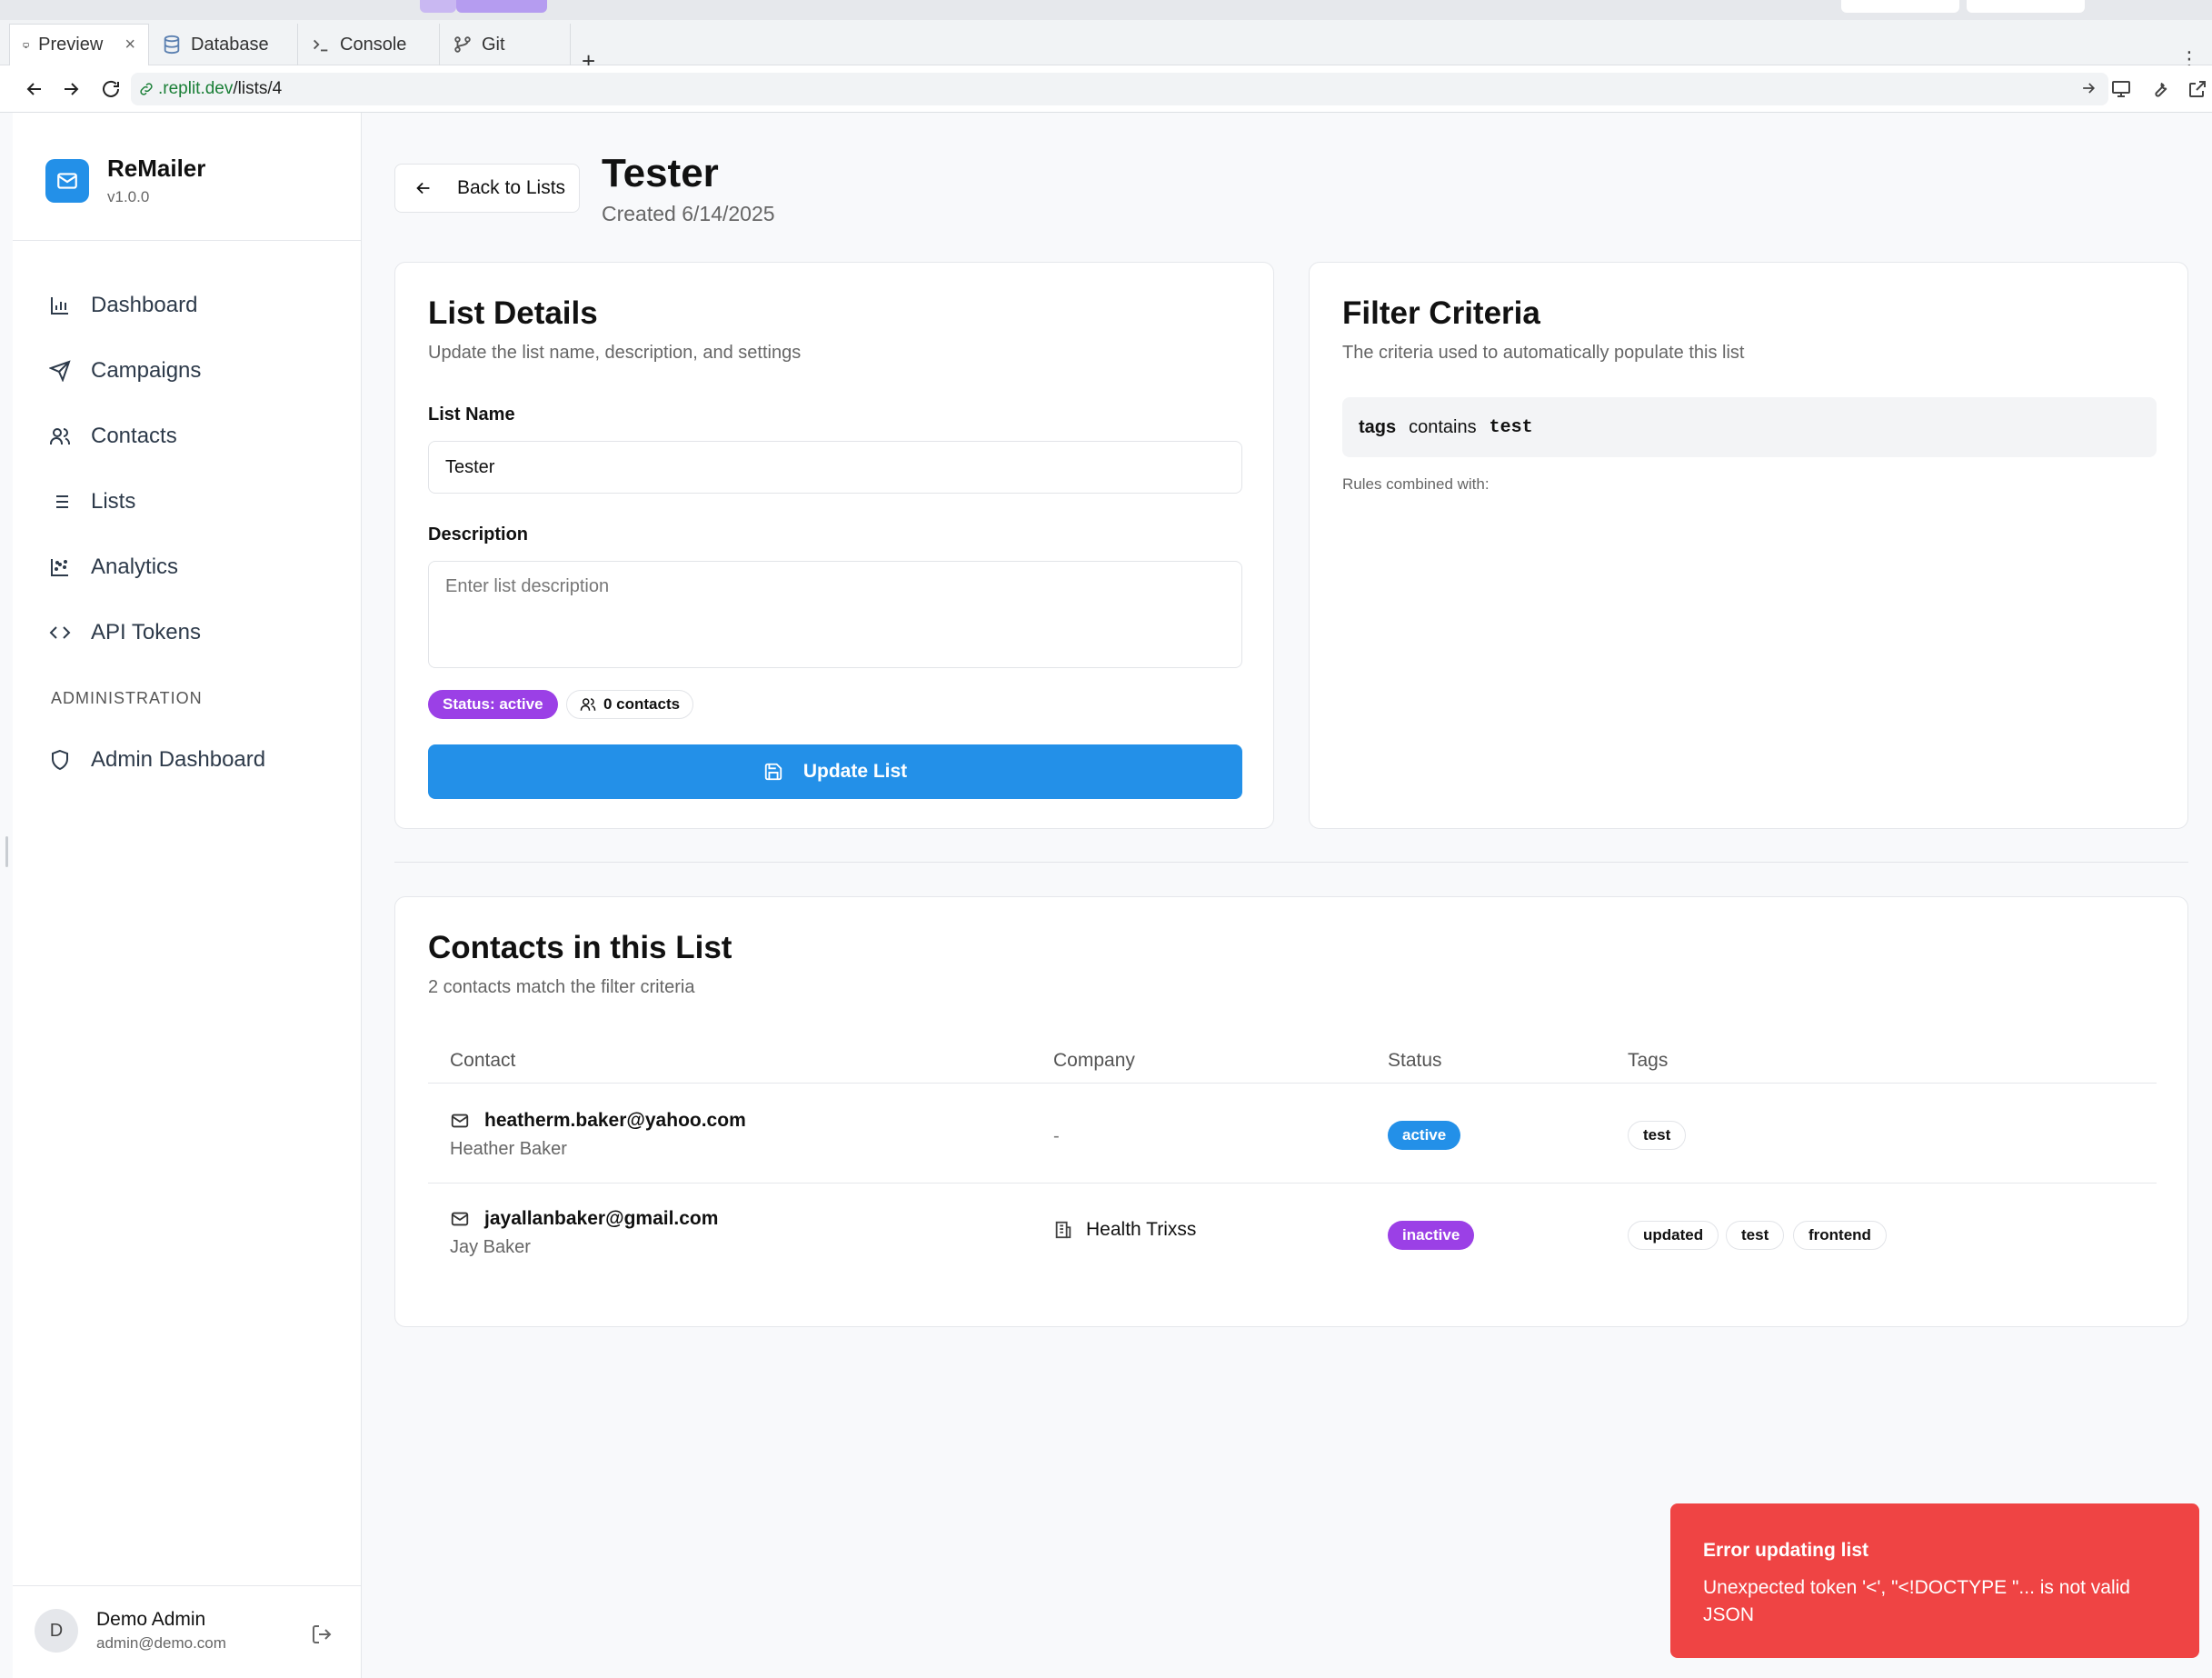  Describe the element at coordinates (773, 772) in the screenshot. I see `save-icon` at that location.